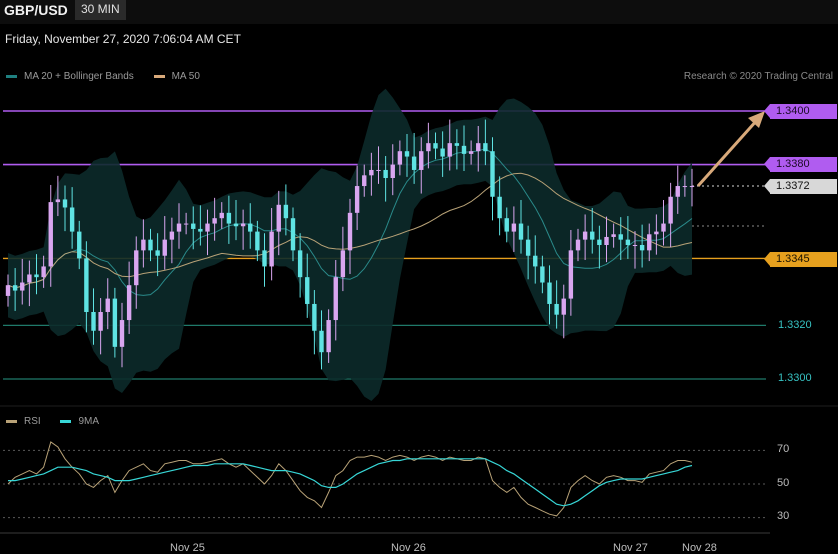 This screenshot has width=838, height=554. Describe the element at coordinates (730, 149) in the screenshot. I see `forecast-arrow` at that location.